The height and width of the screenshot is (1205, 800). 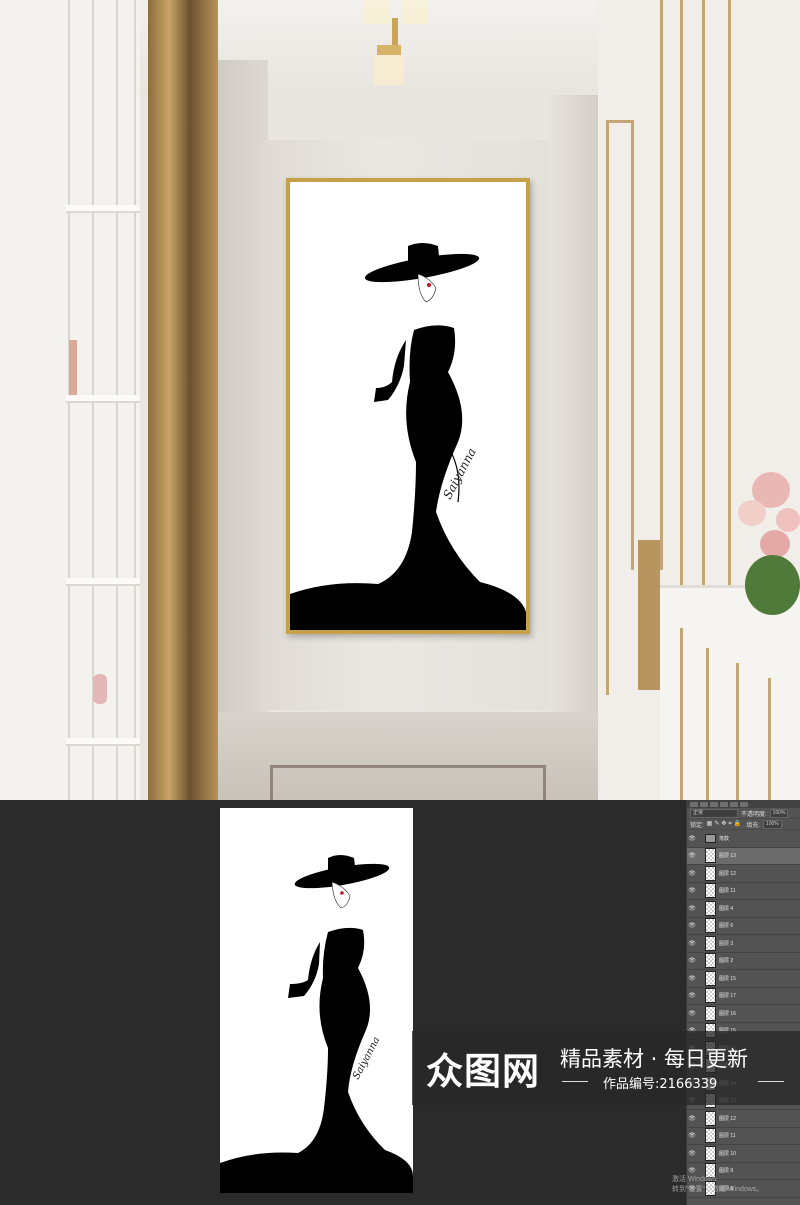 What do you see at coordinates (725, 824) in the screenshot?
I see `lock-icons: ▦✎✥⌗🔒` at bounding box center [725, 824].